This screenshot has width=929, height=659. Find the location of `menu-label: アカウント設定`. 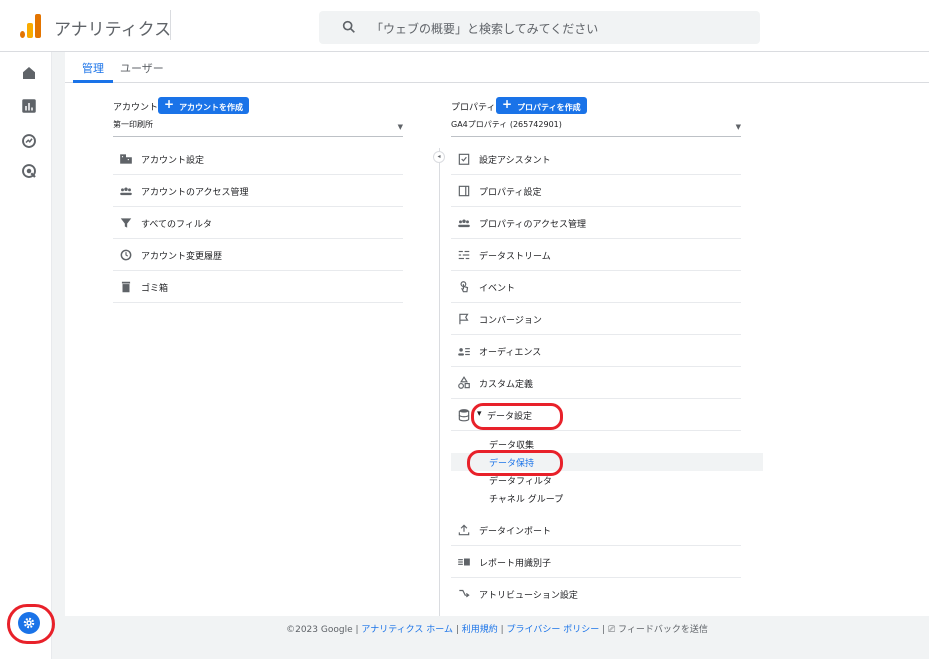

menu-label: アカウント設定 is located at coordinates (173, 161).